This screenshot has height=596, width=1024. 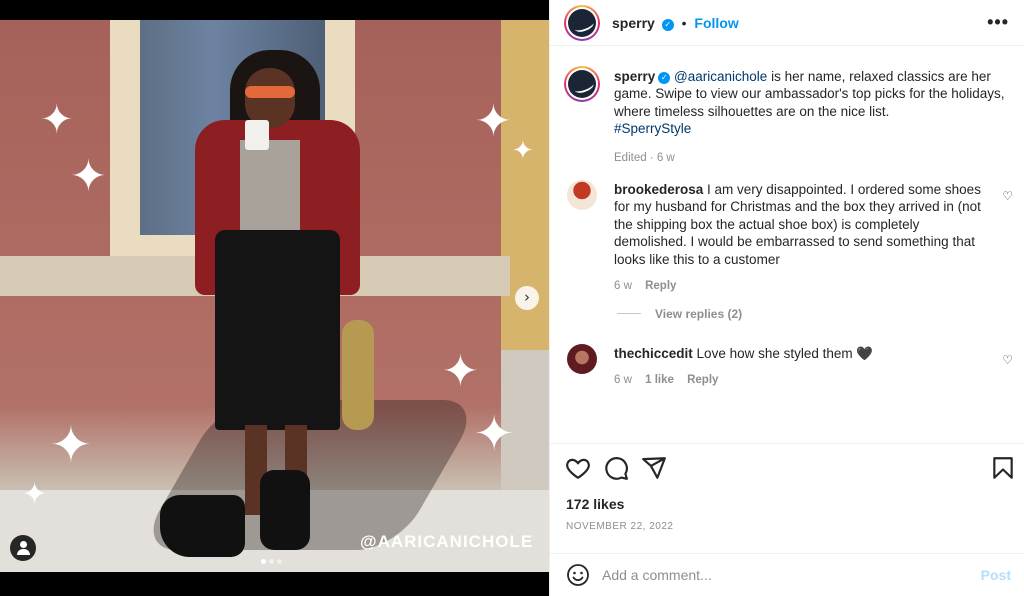 What do you see at coordinates (658, 189) in the screenshot?
I see `comment-username: brookederosa` at bounding box center [658, 189].